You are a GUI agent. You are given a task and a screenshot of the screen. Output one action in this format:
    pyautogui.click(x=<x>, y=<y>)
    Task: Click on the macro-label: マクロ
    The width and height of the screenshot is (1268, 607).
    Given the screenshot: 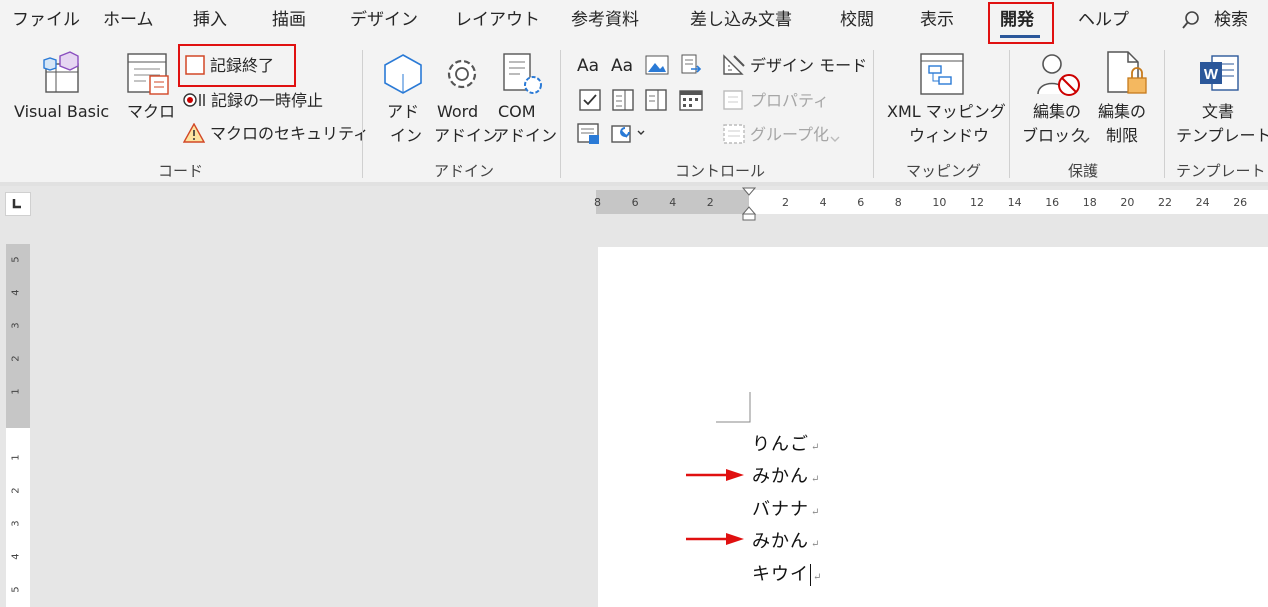 What is the action you would take?
    pyautogui.click(x=151, y=111)
    